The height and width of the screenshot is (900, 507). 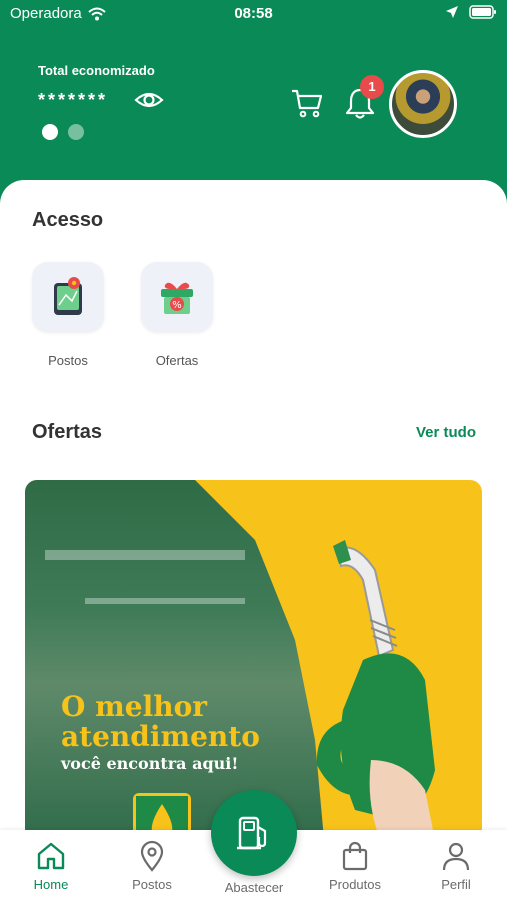 I want to click on abastecer-button, so click(x=254, y=833).